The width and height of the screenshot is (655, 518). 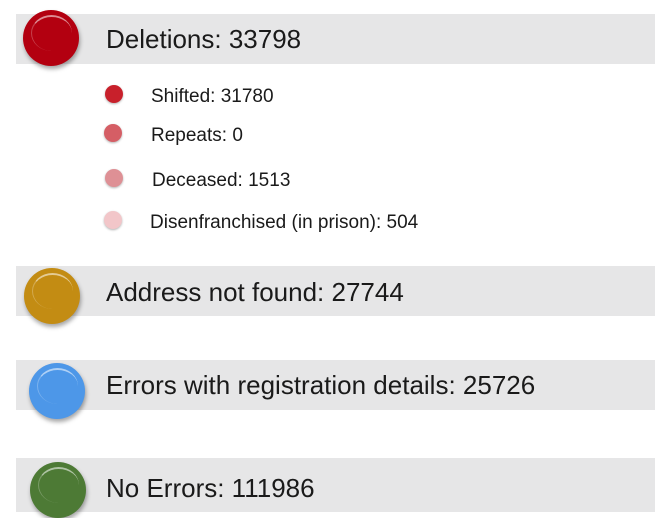 I want to click on no-errors-marker-icon, so click(x=58, y=490).